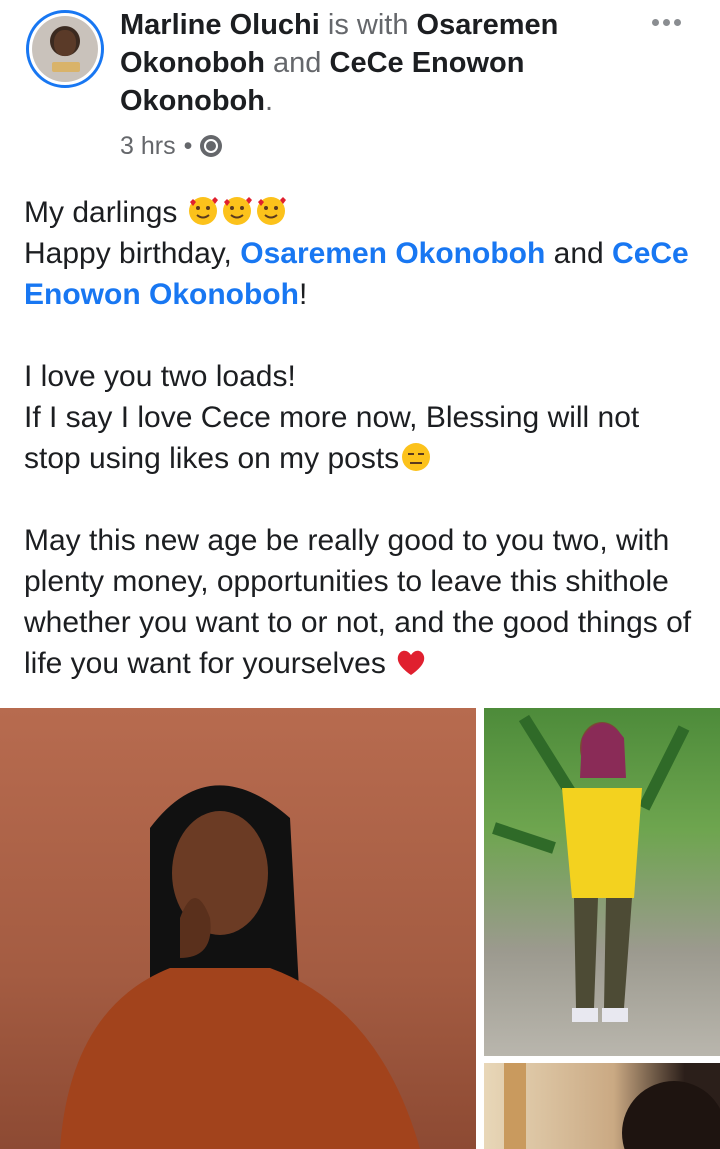  I want to click on author-name: Marline Oluchi, so click(220, 25).